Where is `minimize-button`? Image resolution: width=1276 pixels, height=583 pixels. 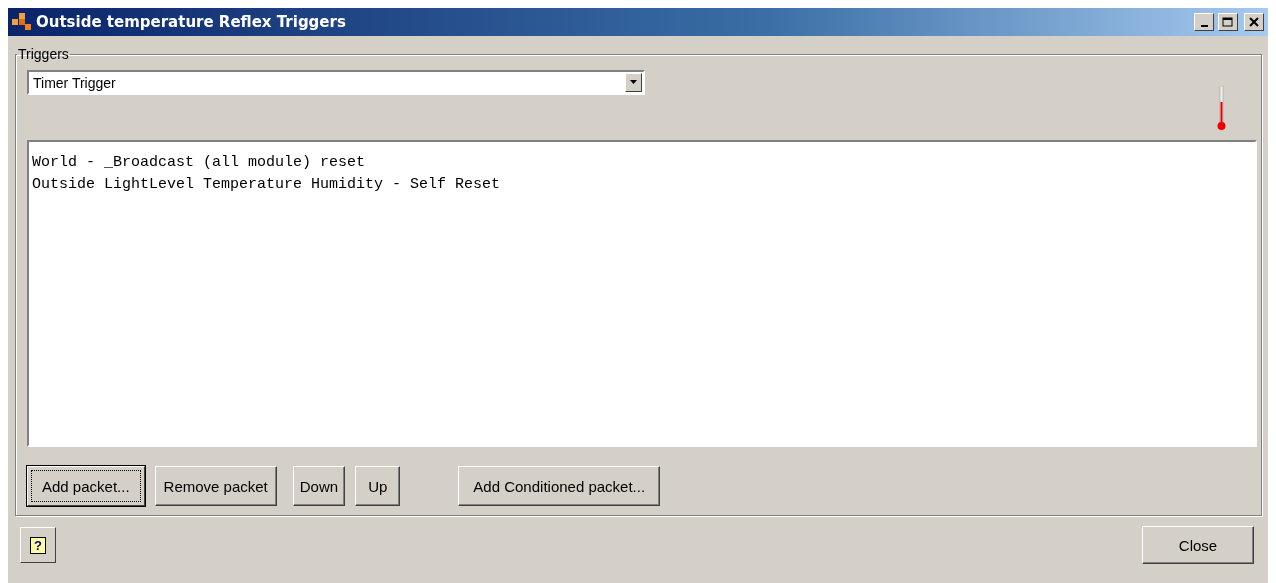
minimize-button is located at coordinates (1204, 22).